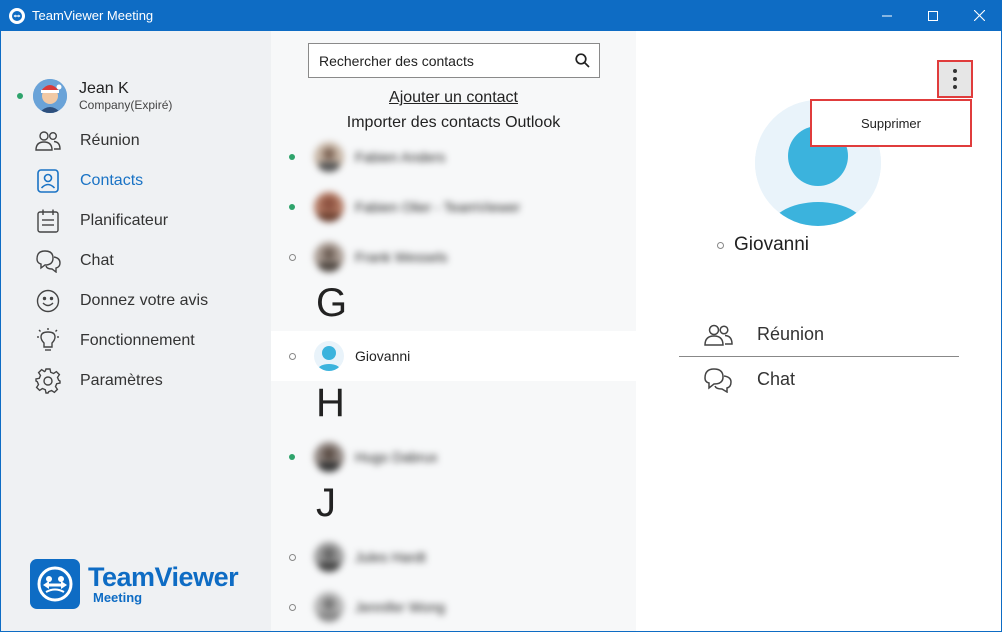 This screenshot has width=1002, height=632. Describe the element at coordinates (97, 260) in the screenshot. I see `sidebar-item-label: Chat` at that location.